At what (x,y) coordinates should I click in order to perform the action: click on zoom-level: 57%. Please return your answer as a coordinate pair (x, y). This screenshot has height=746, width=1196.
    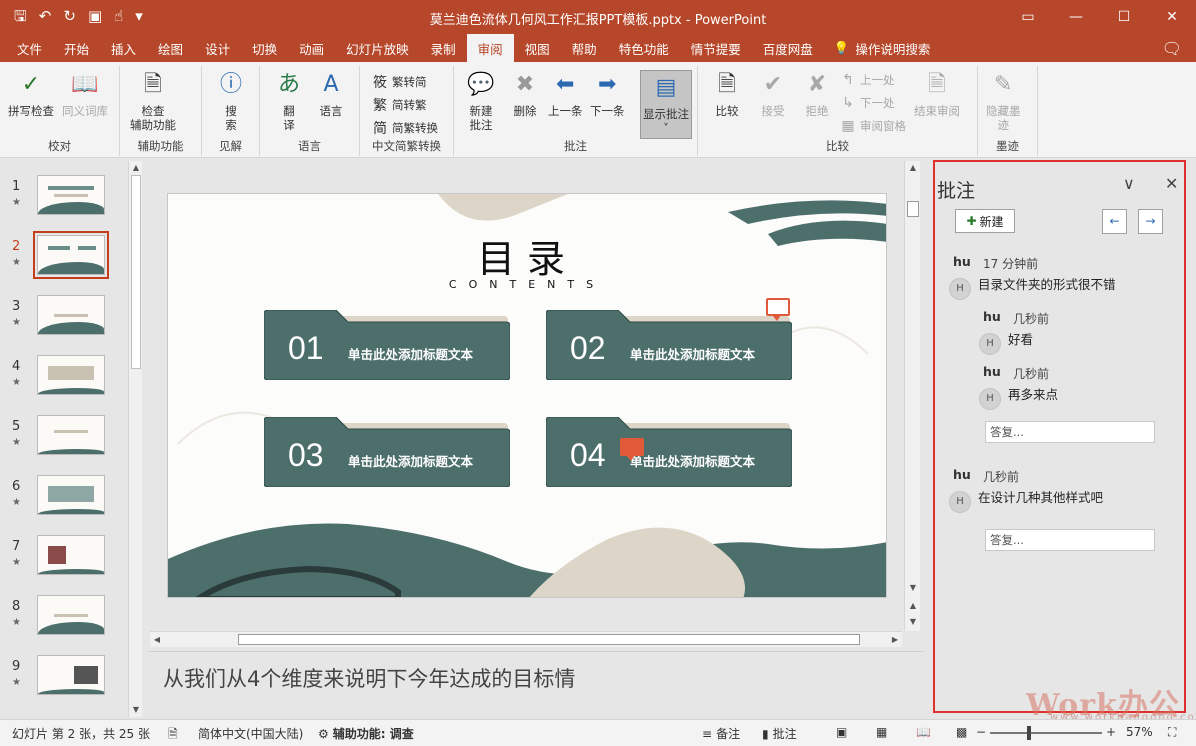
    Looking at the image, I should click on (1139, 732).